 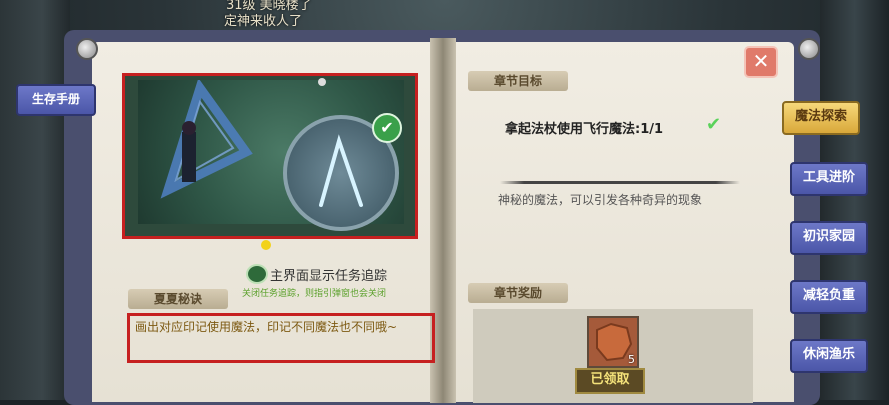 I want to click on page-indicator-dot, so click(x=266, y=245).